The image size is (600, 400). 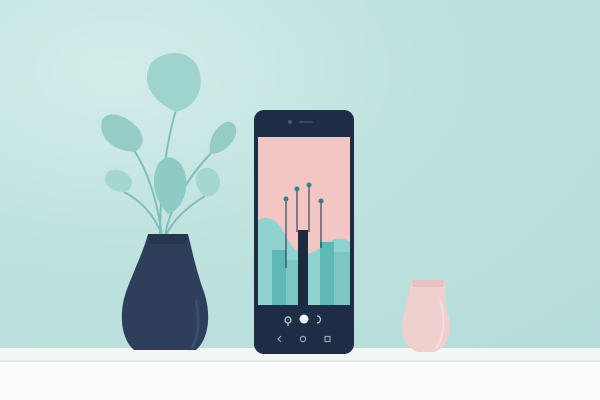 I want to click on record-icon, so click(x=304, y=319).